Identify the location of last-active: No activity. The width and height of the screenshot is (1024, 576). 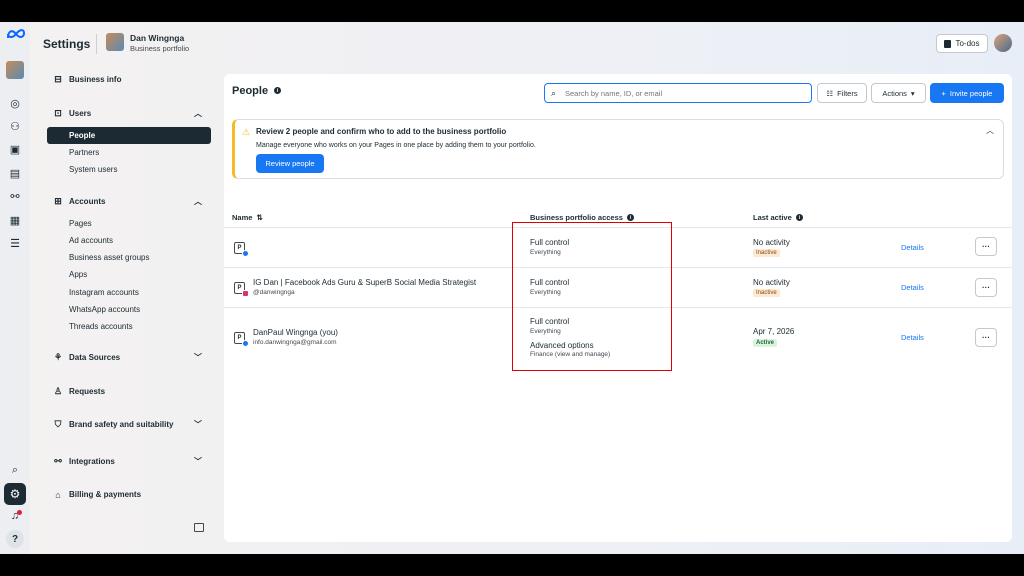
(771, 282).